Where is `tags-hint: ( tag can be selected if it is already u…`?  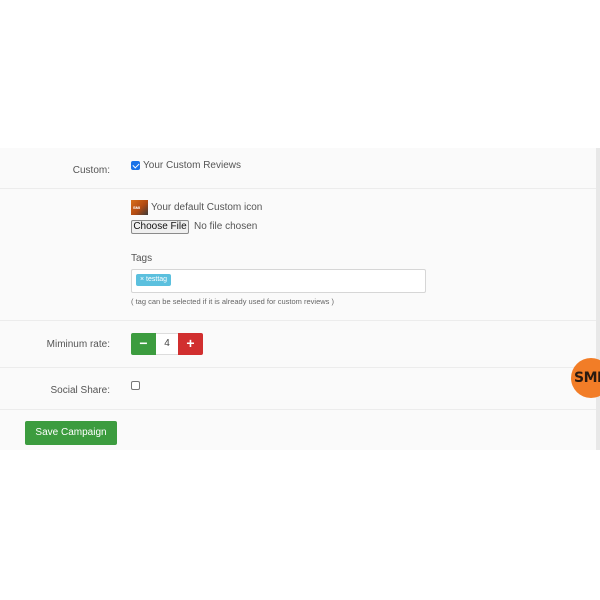 tags-hint: ( tag can be selected if it is already u… is located at coordinates (233, 301).